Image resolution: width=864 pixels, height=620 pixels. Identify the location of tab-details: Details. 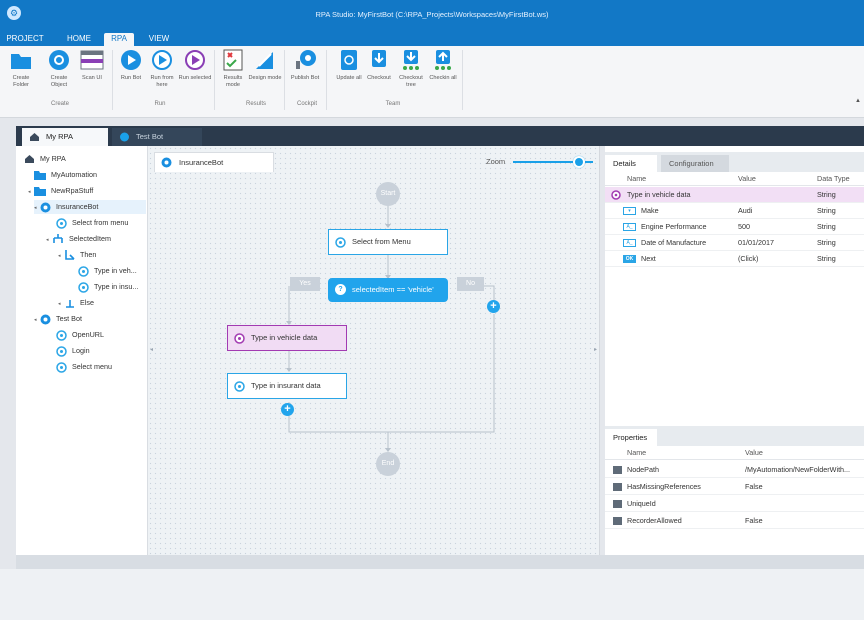
(631, 163).